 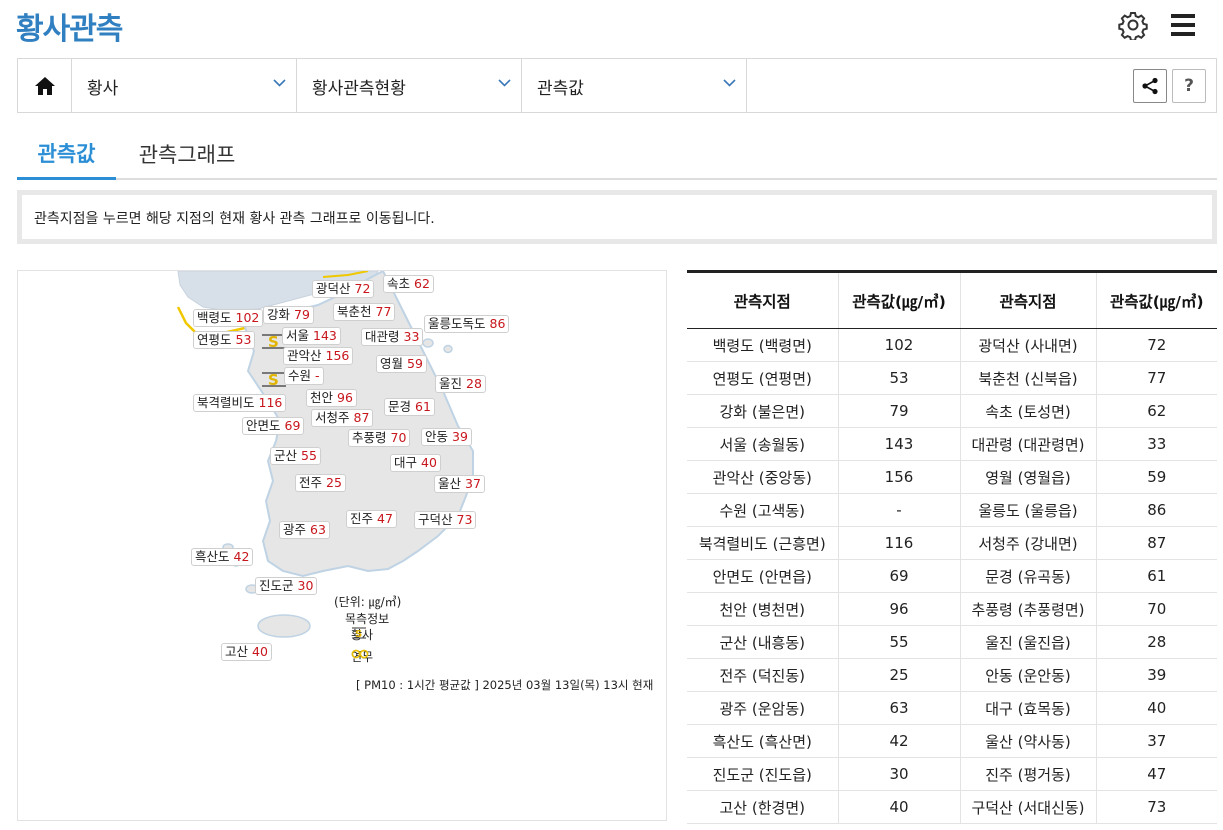 I want to click on map-station: 천안 96, so click(x=331, y=398).